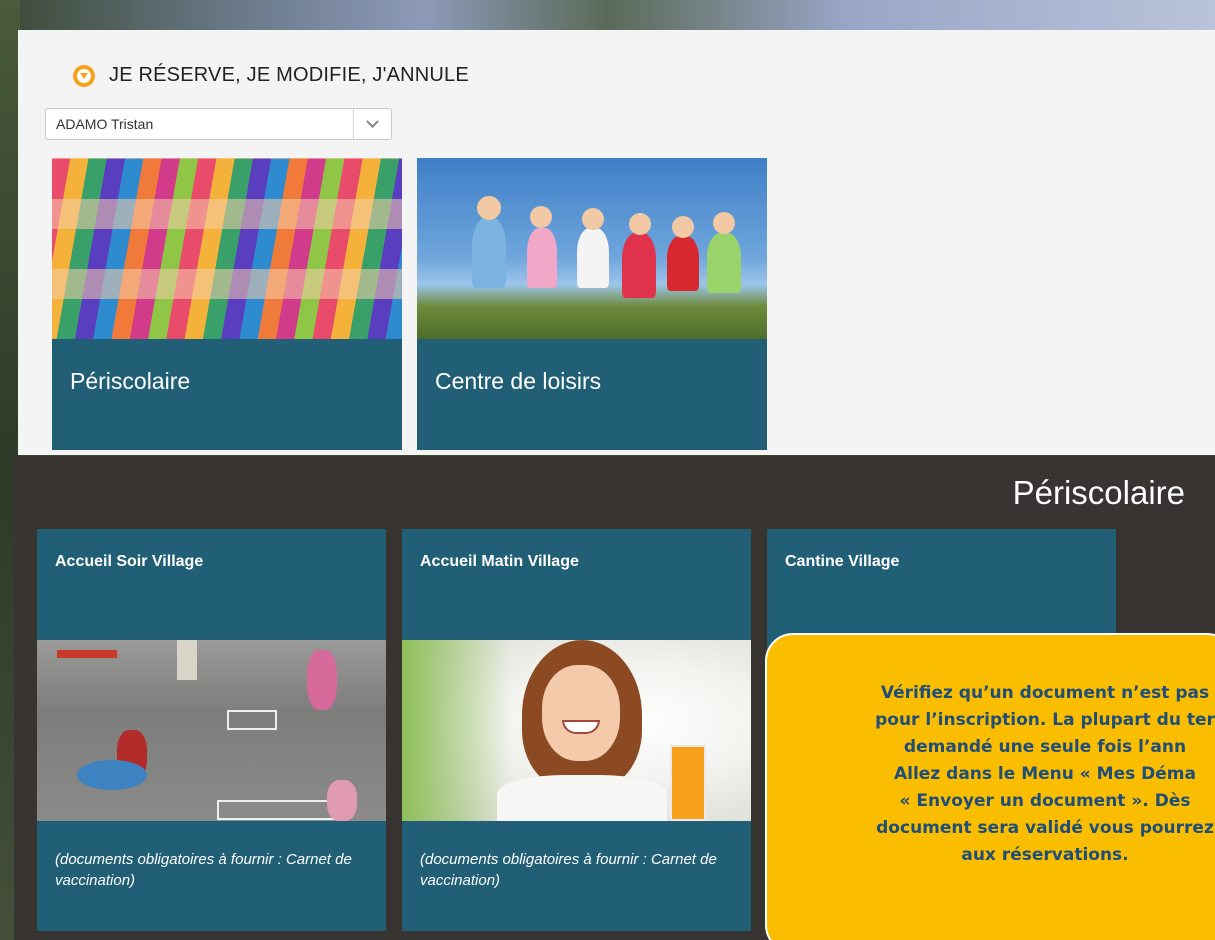 The image size is (1215, 940). Describe the element at coordinates (105, 124) in the screenshot. I see `child-select-value: ADAMO Tristan` at that location.